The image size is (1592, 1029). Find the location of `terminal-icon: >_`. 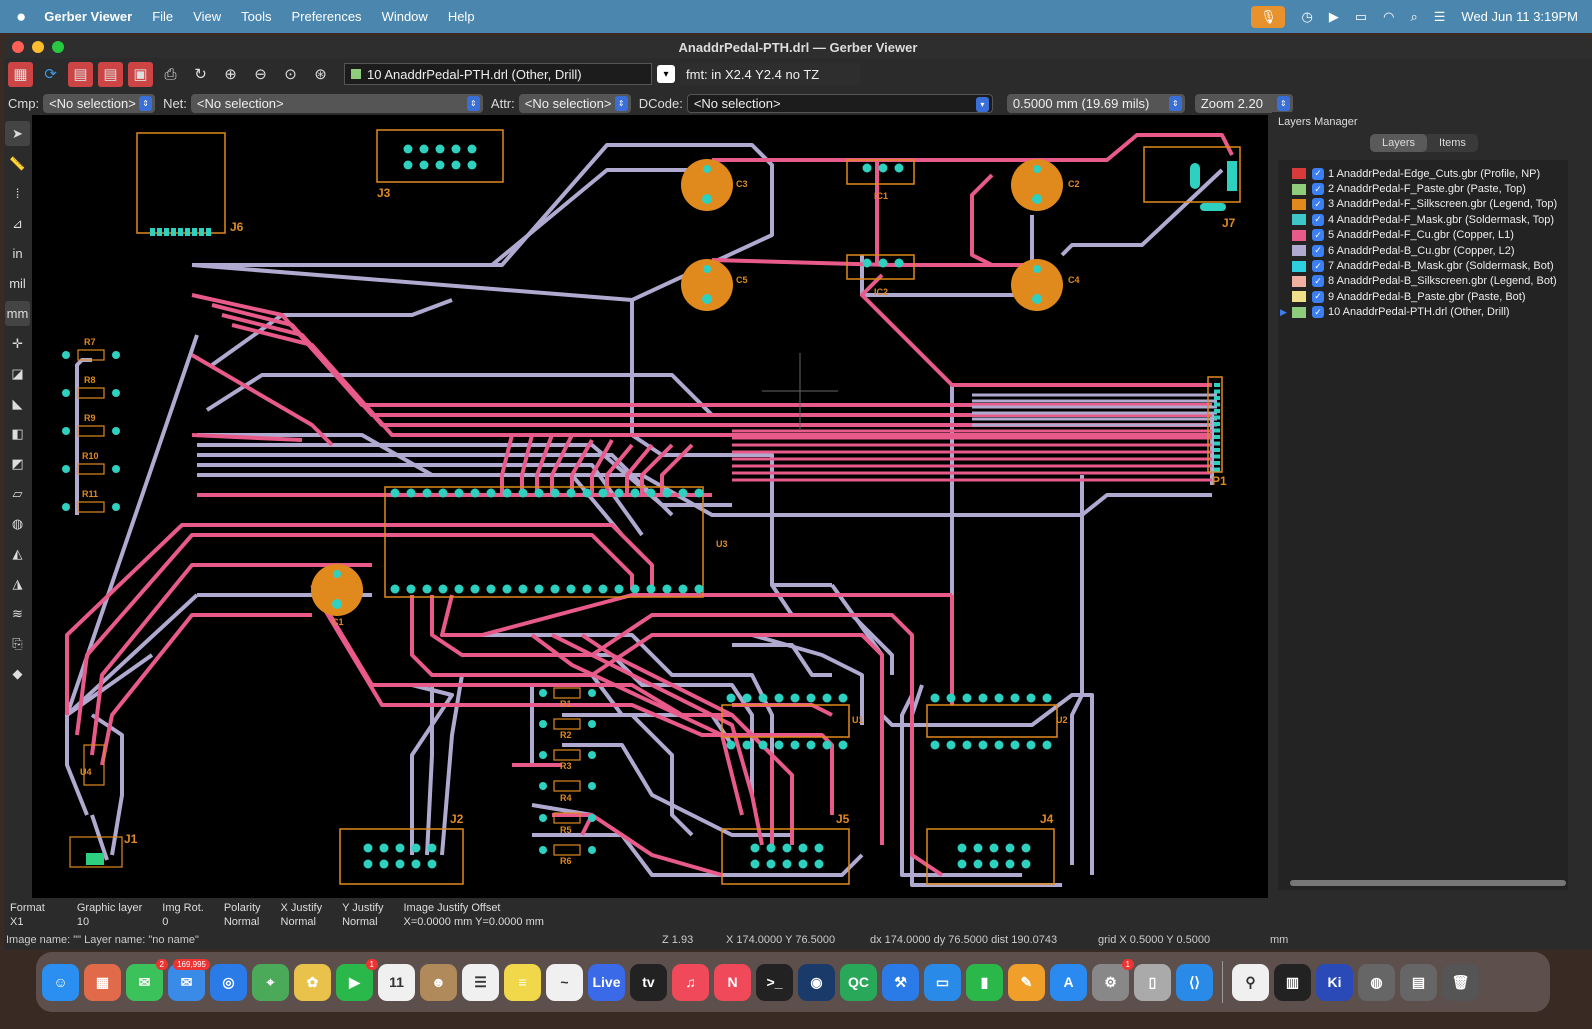

terminal-icon: >_ is located at coordinates (774, 982).